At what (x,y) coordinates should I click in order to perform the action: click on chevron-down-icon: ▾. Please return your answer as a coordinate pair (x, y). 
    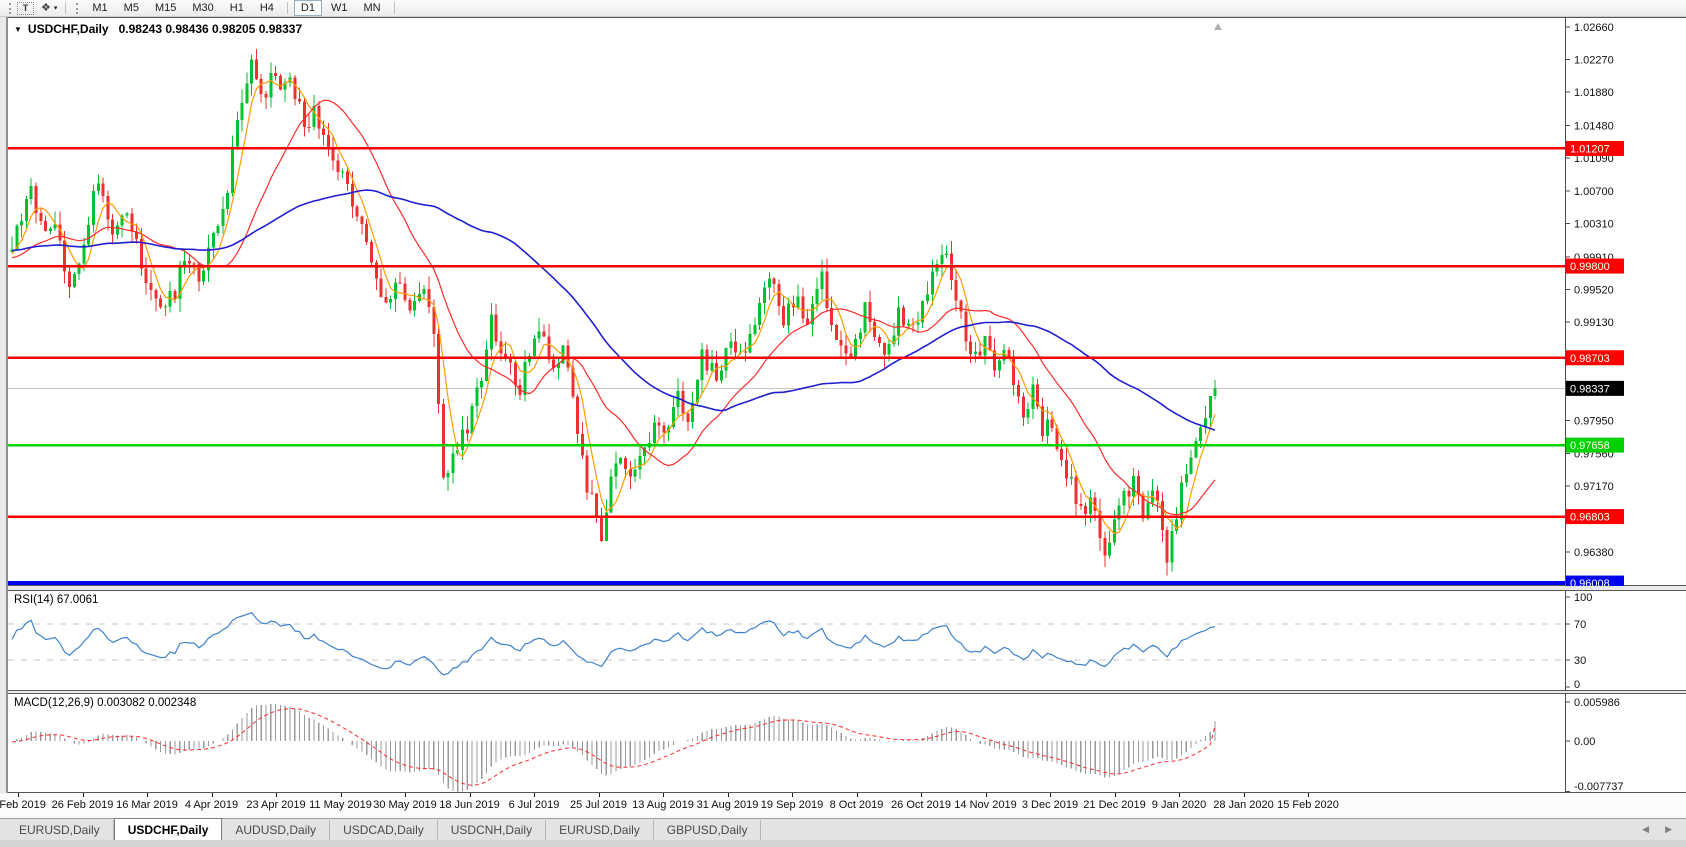
    Looking at the image, I should click on (55, 8).